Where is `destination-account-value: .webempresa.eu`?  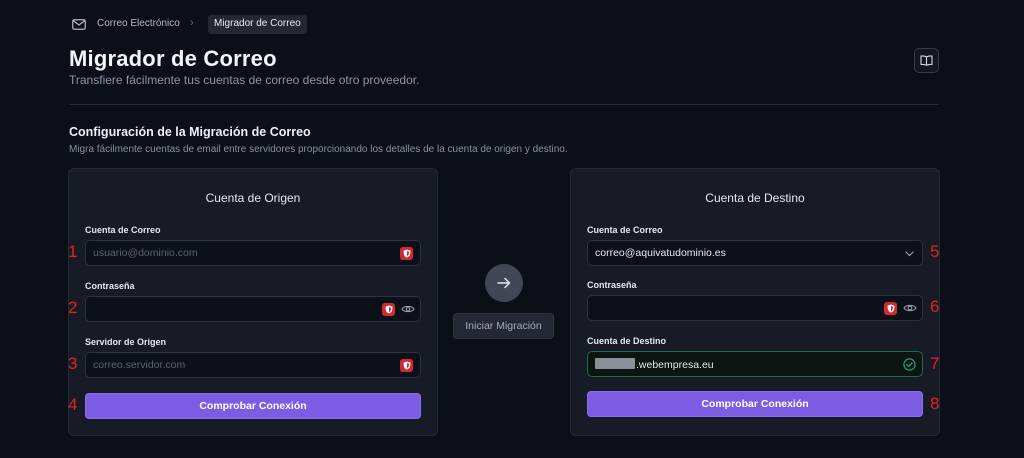 destination-account-value: .webempresa.eu is located at coordinates (654, 364).